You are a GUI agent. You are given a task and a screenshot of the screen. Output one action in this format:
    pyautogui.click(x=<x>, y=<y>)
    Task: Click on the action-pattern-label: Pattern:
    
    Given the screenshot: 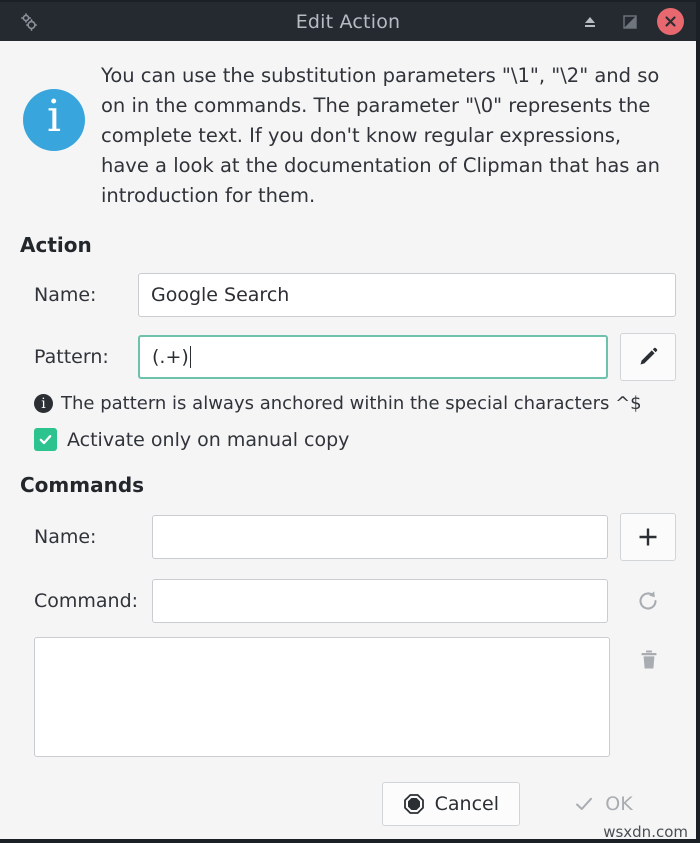 What is the action you would take?
    pyautogui.click(x=71, y=357)
    